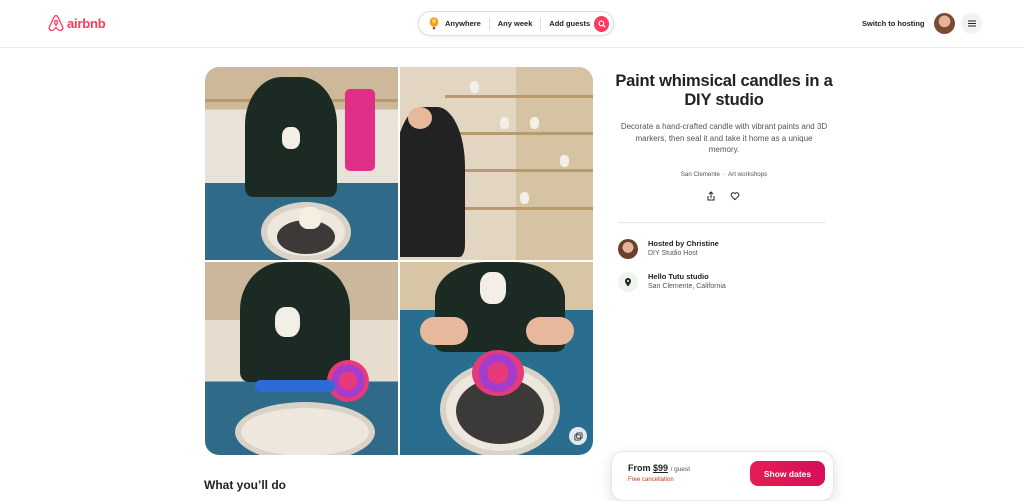  I want to click on user-avatar, so click(944, 23).